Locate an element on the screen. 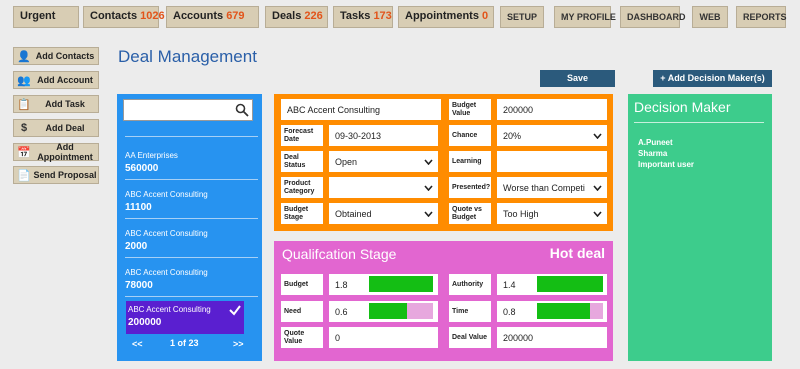 The image size is (800, 369). authority-score-field: 1.4 is located at coordinates (552, 284).